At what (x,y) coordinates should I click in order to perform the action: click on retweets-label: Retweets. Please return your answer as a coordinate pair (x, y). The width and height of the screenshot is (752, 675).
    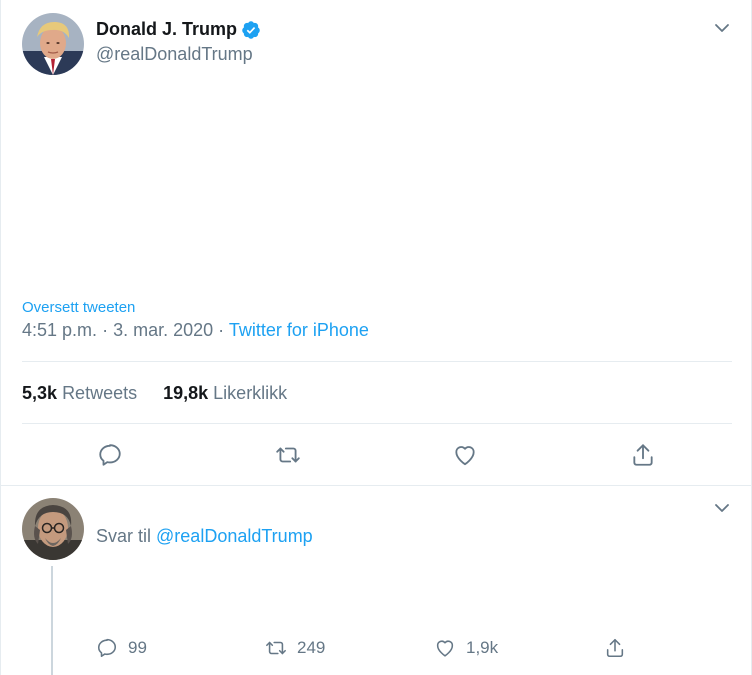
    Looking at the image, I should click on (100, 393).